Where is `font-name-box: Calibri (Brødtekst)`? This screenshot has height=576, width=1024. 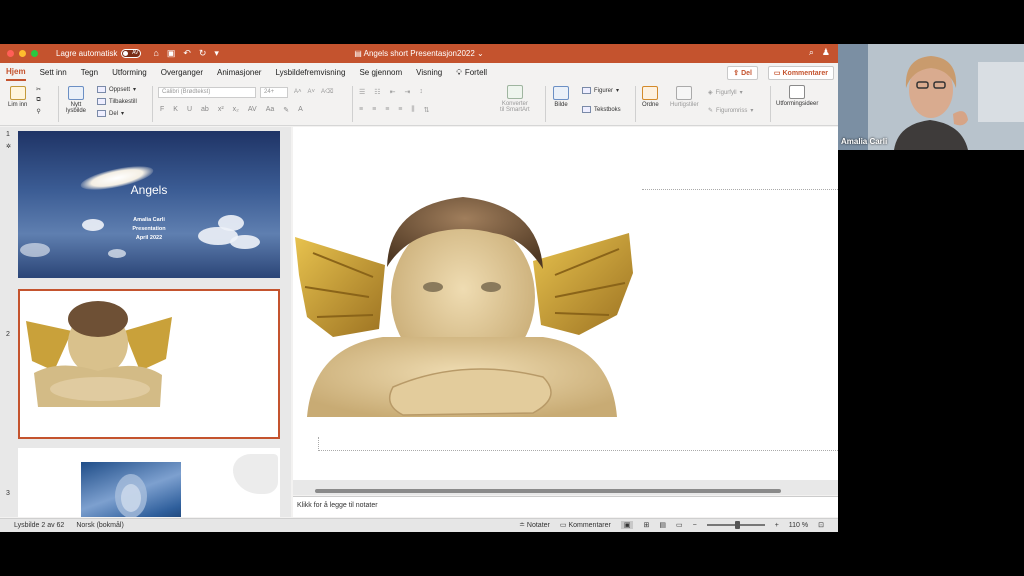
font-name-box: Calibri (Brødtekst) is located at coordinates (207, 92).